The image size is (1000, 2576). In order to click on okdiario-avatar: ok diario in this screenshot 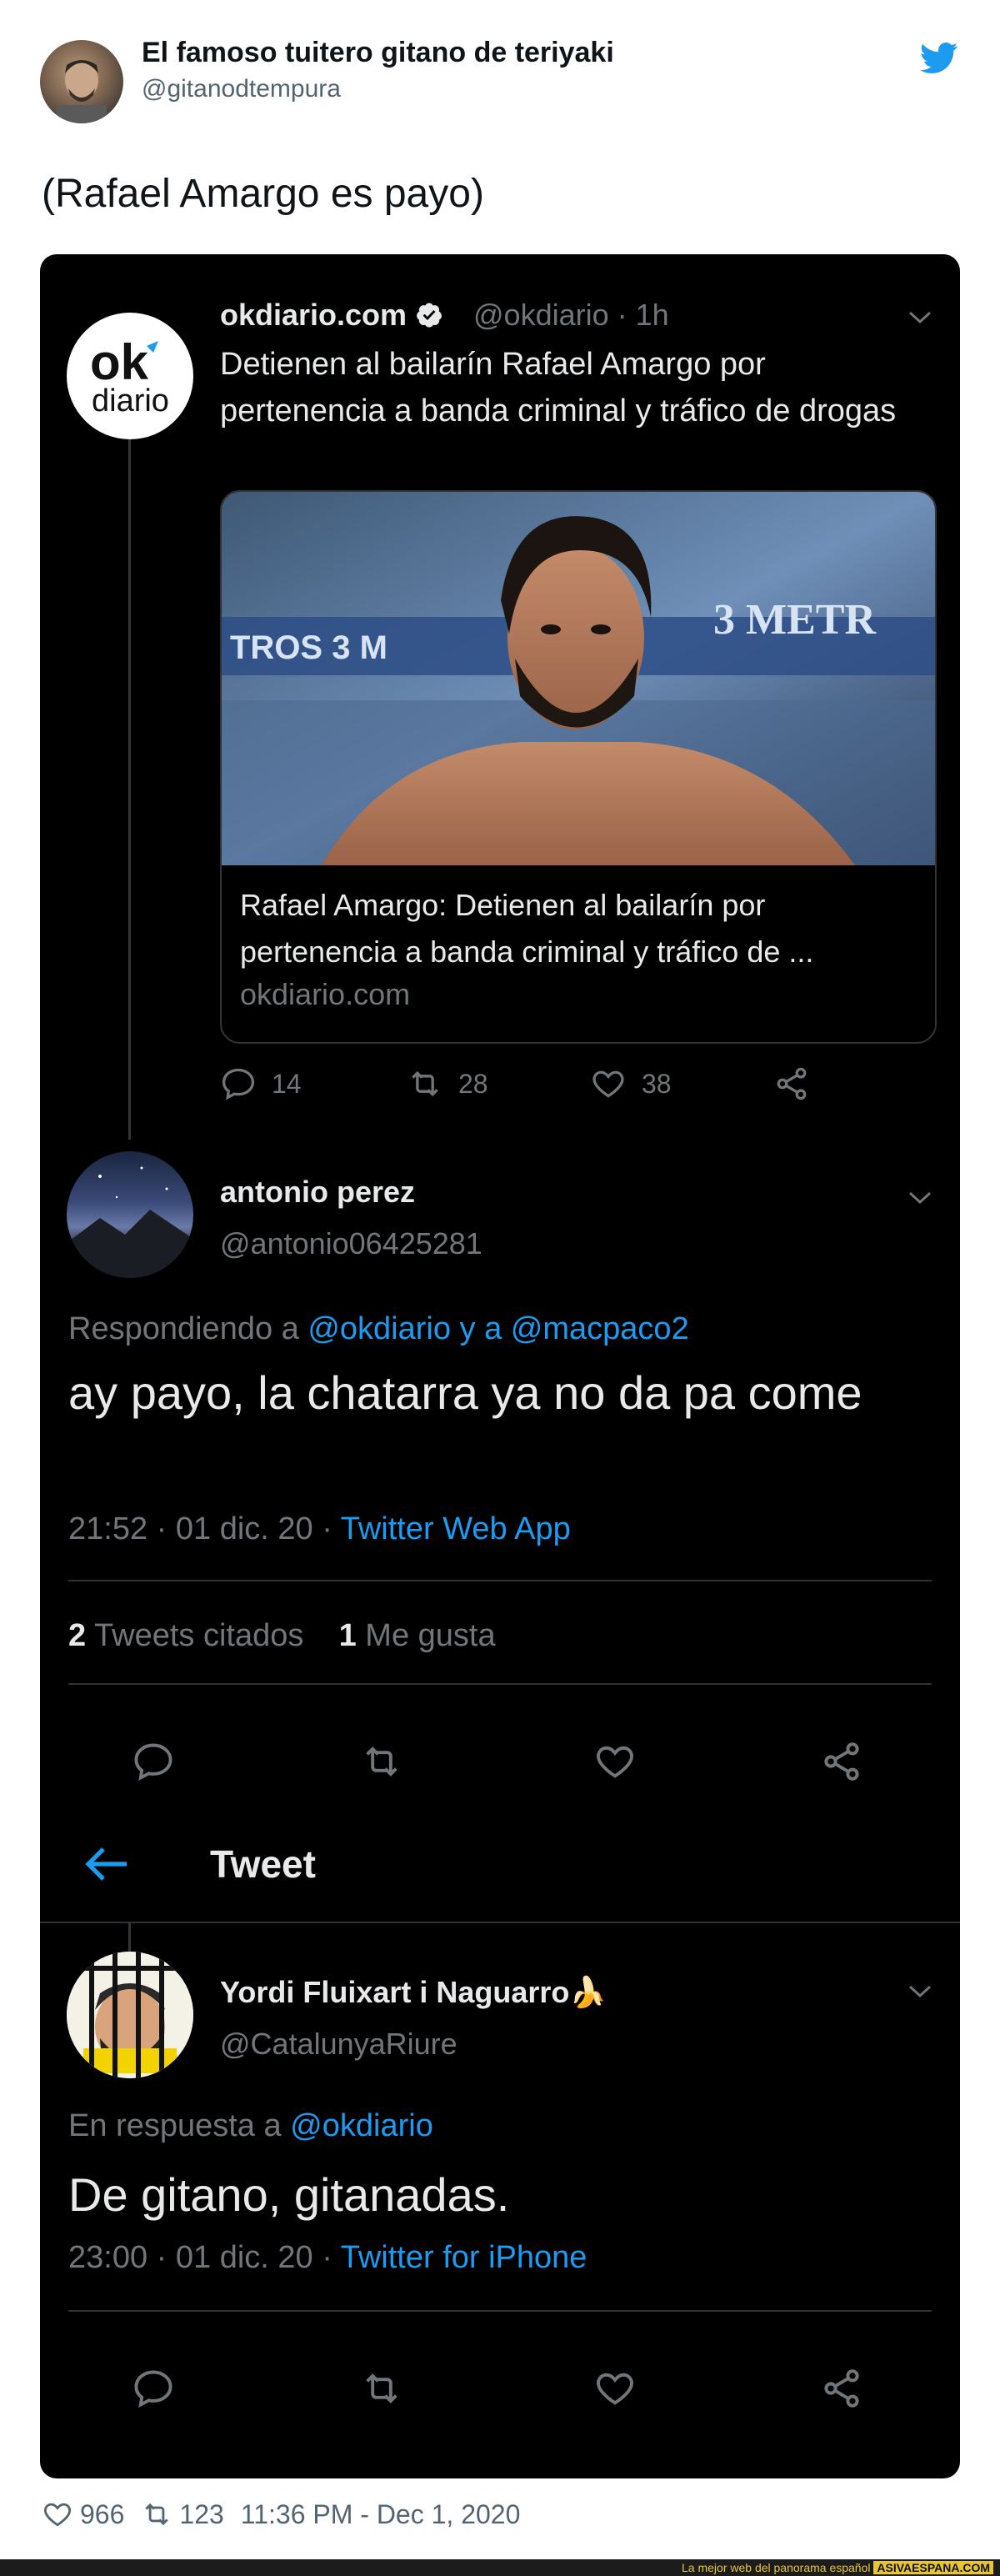, I will do `click(130, 376)`.